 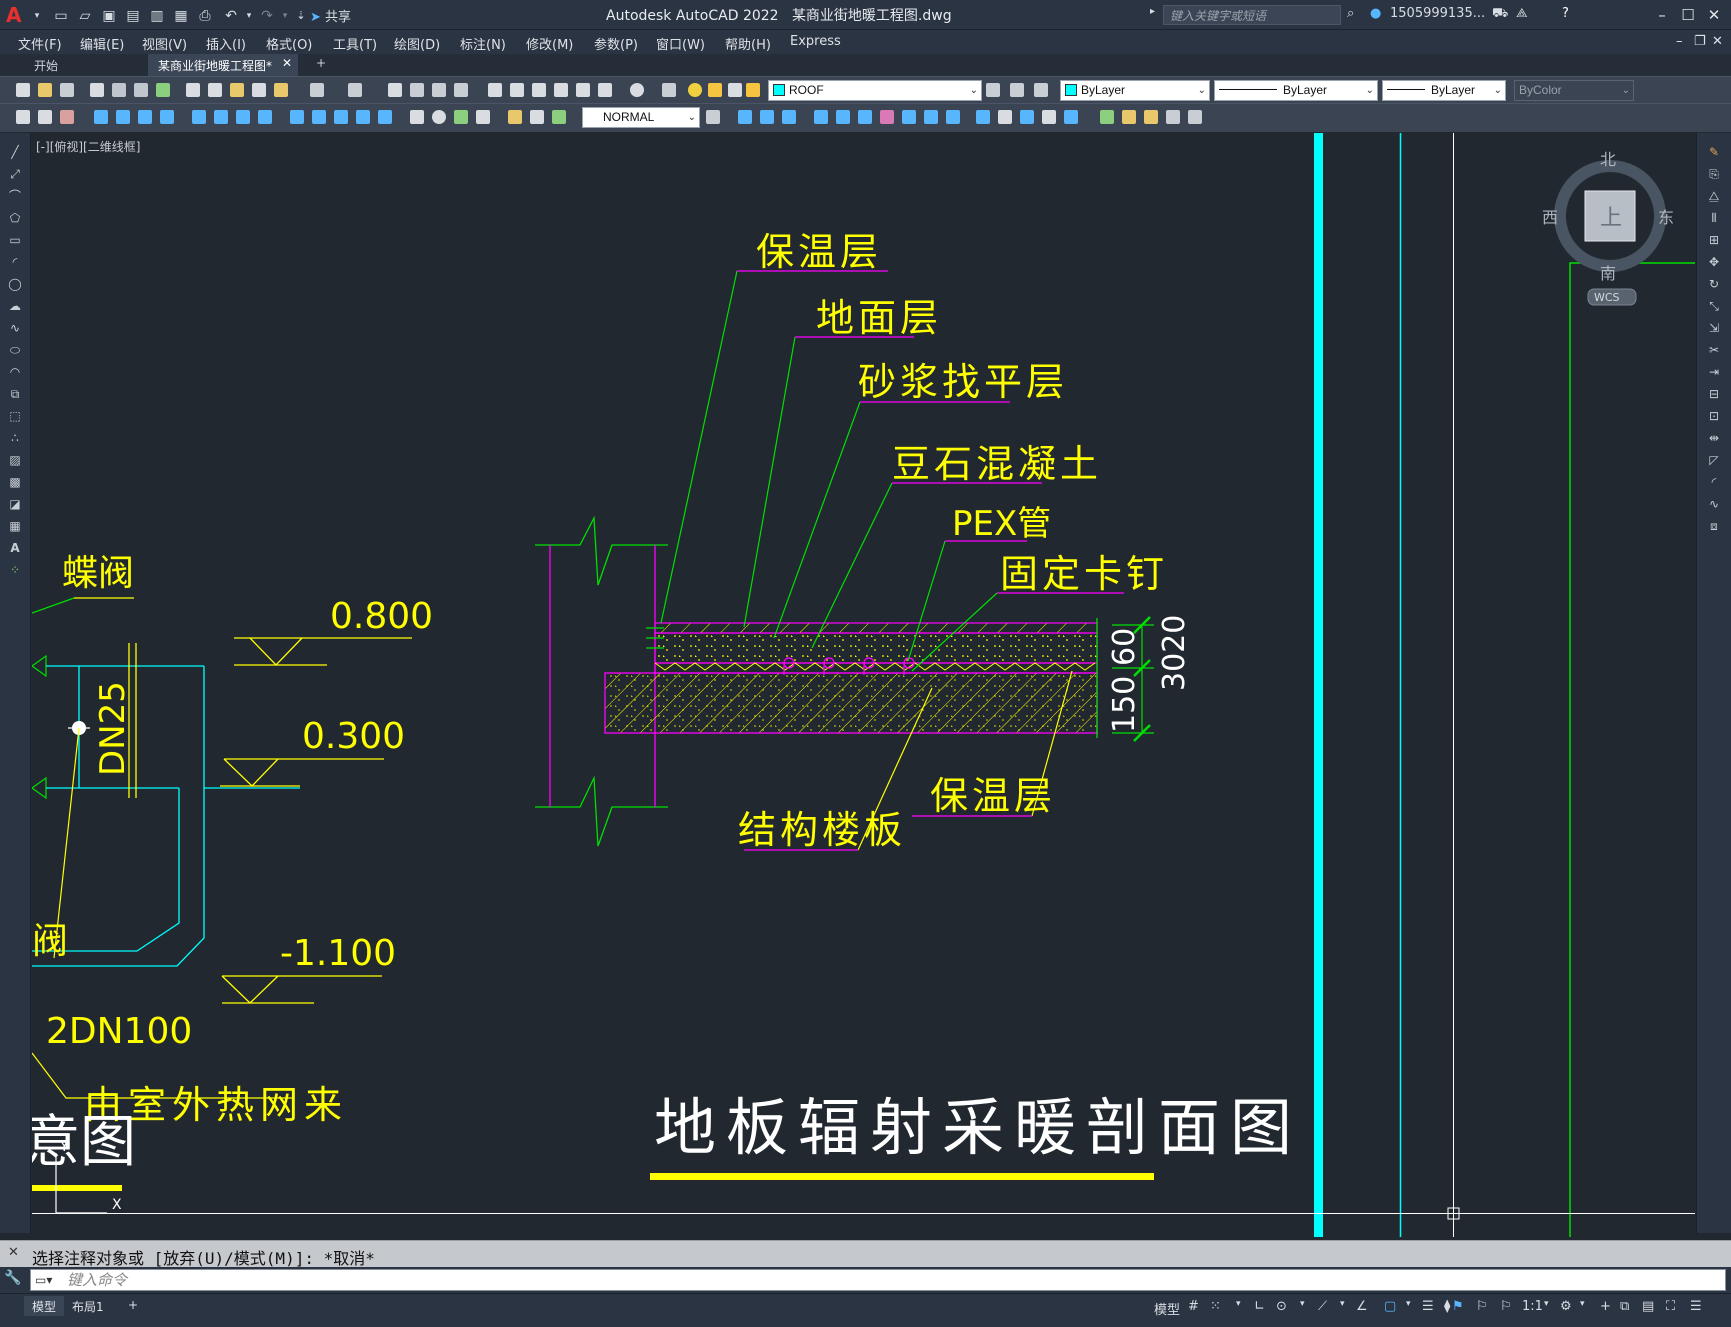 What do you see at coordinates (1714, 372) in the screenshot?
I see `extend-icon: ⇥` at bounding box center [1714, 372].